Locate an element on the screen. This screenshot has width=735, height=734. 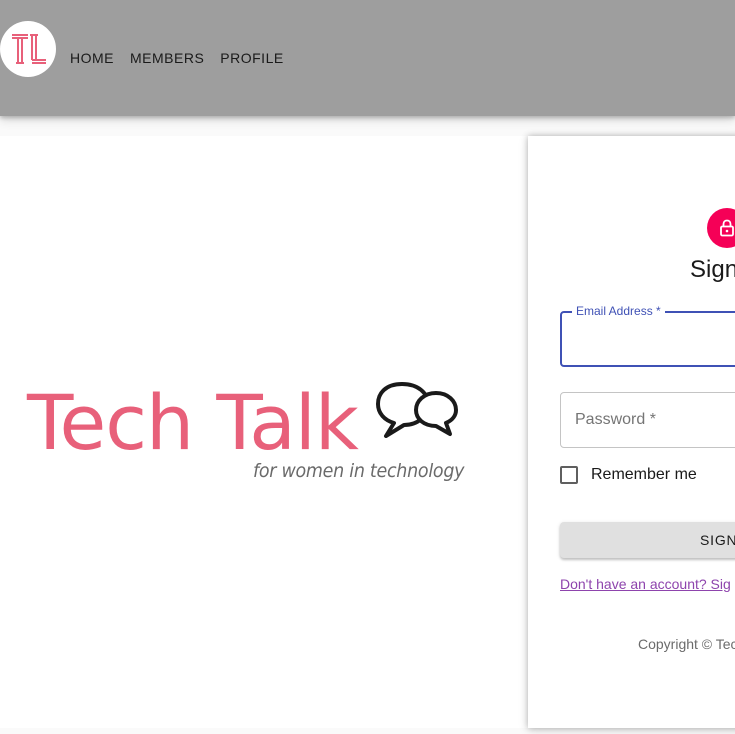
remember-me: Remember me is located at coordinates (628, 475).